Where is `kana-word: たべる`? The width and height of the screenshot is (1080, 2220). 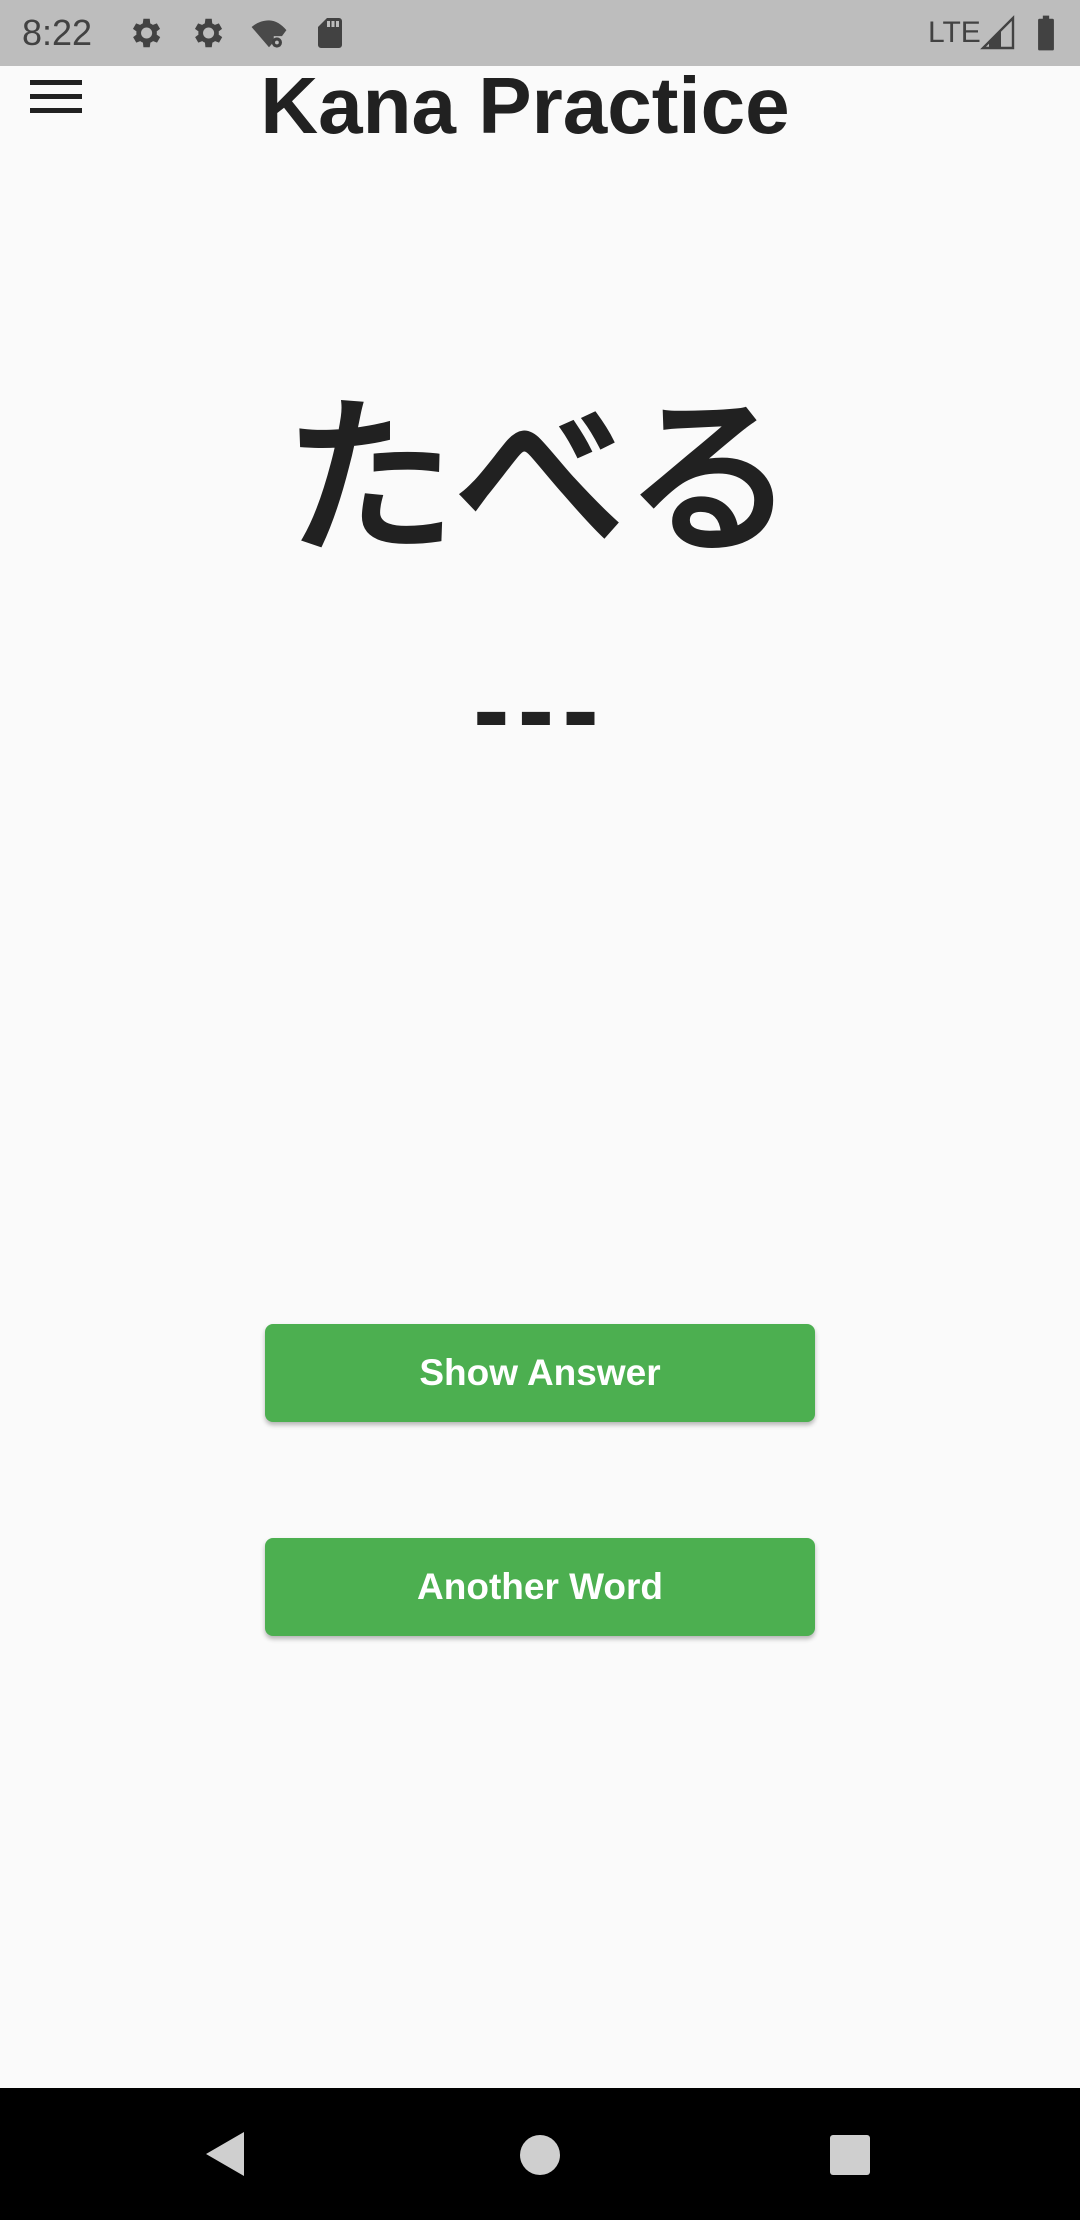 kana-word: たべる is located at coordinates (539, 480).